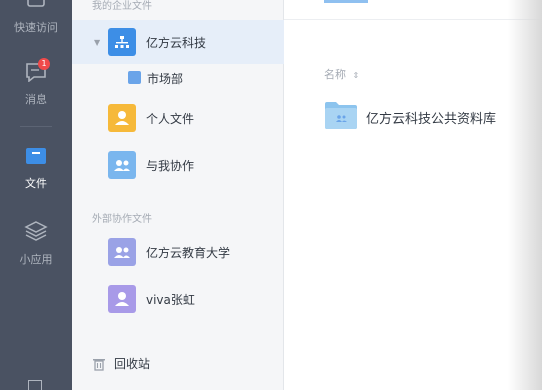 Image resolution: width=542 pixels, height=390 pixels. Describe the element at coordinates (36, 17) in the screenshot. I see `rail-item-quick-access: 快速访问` at that location.